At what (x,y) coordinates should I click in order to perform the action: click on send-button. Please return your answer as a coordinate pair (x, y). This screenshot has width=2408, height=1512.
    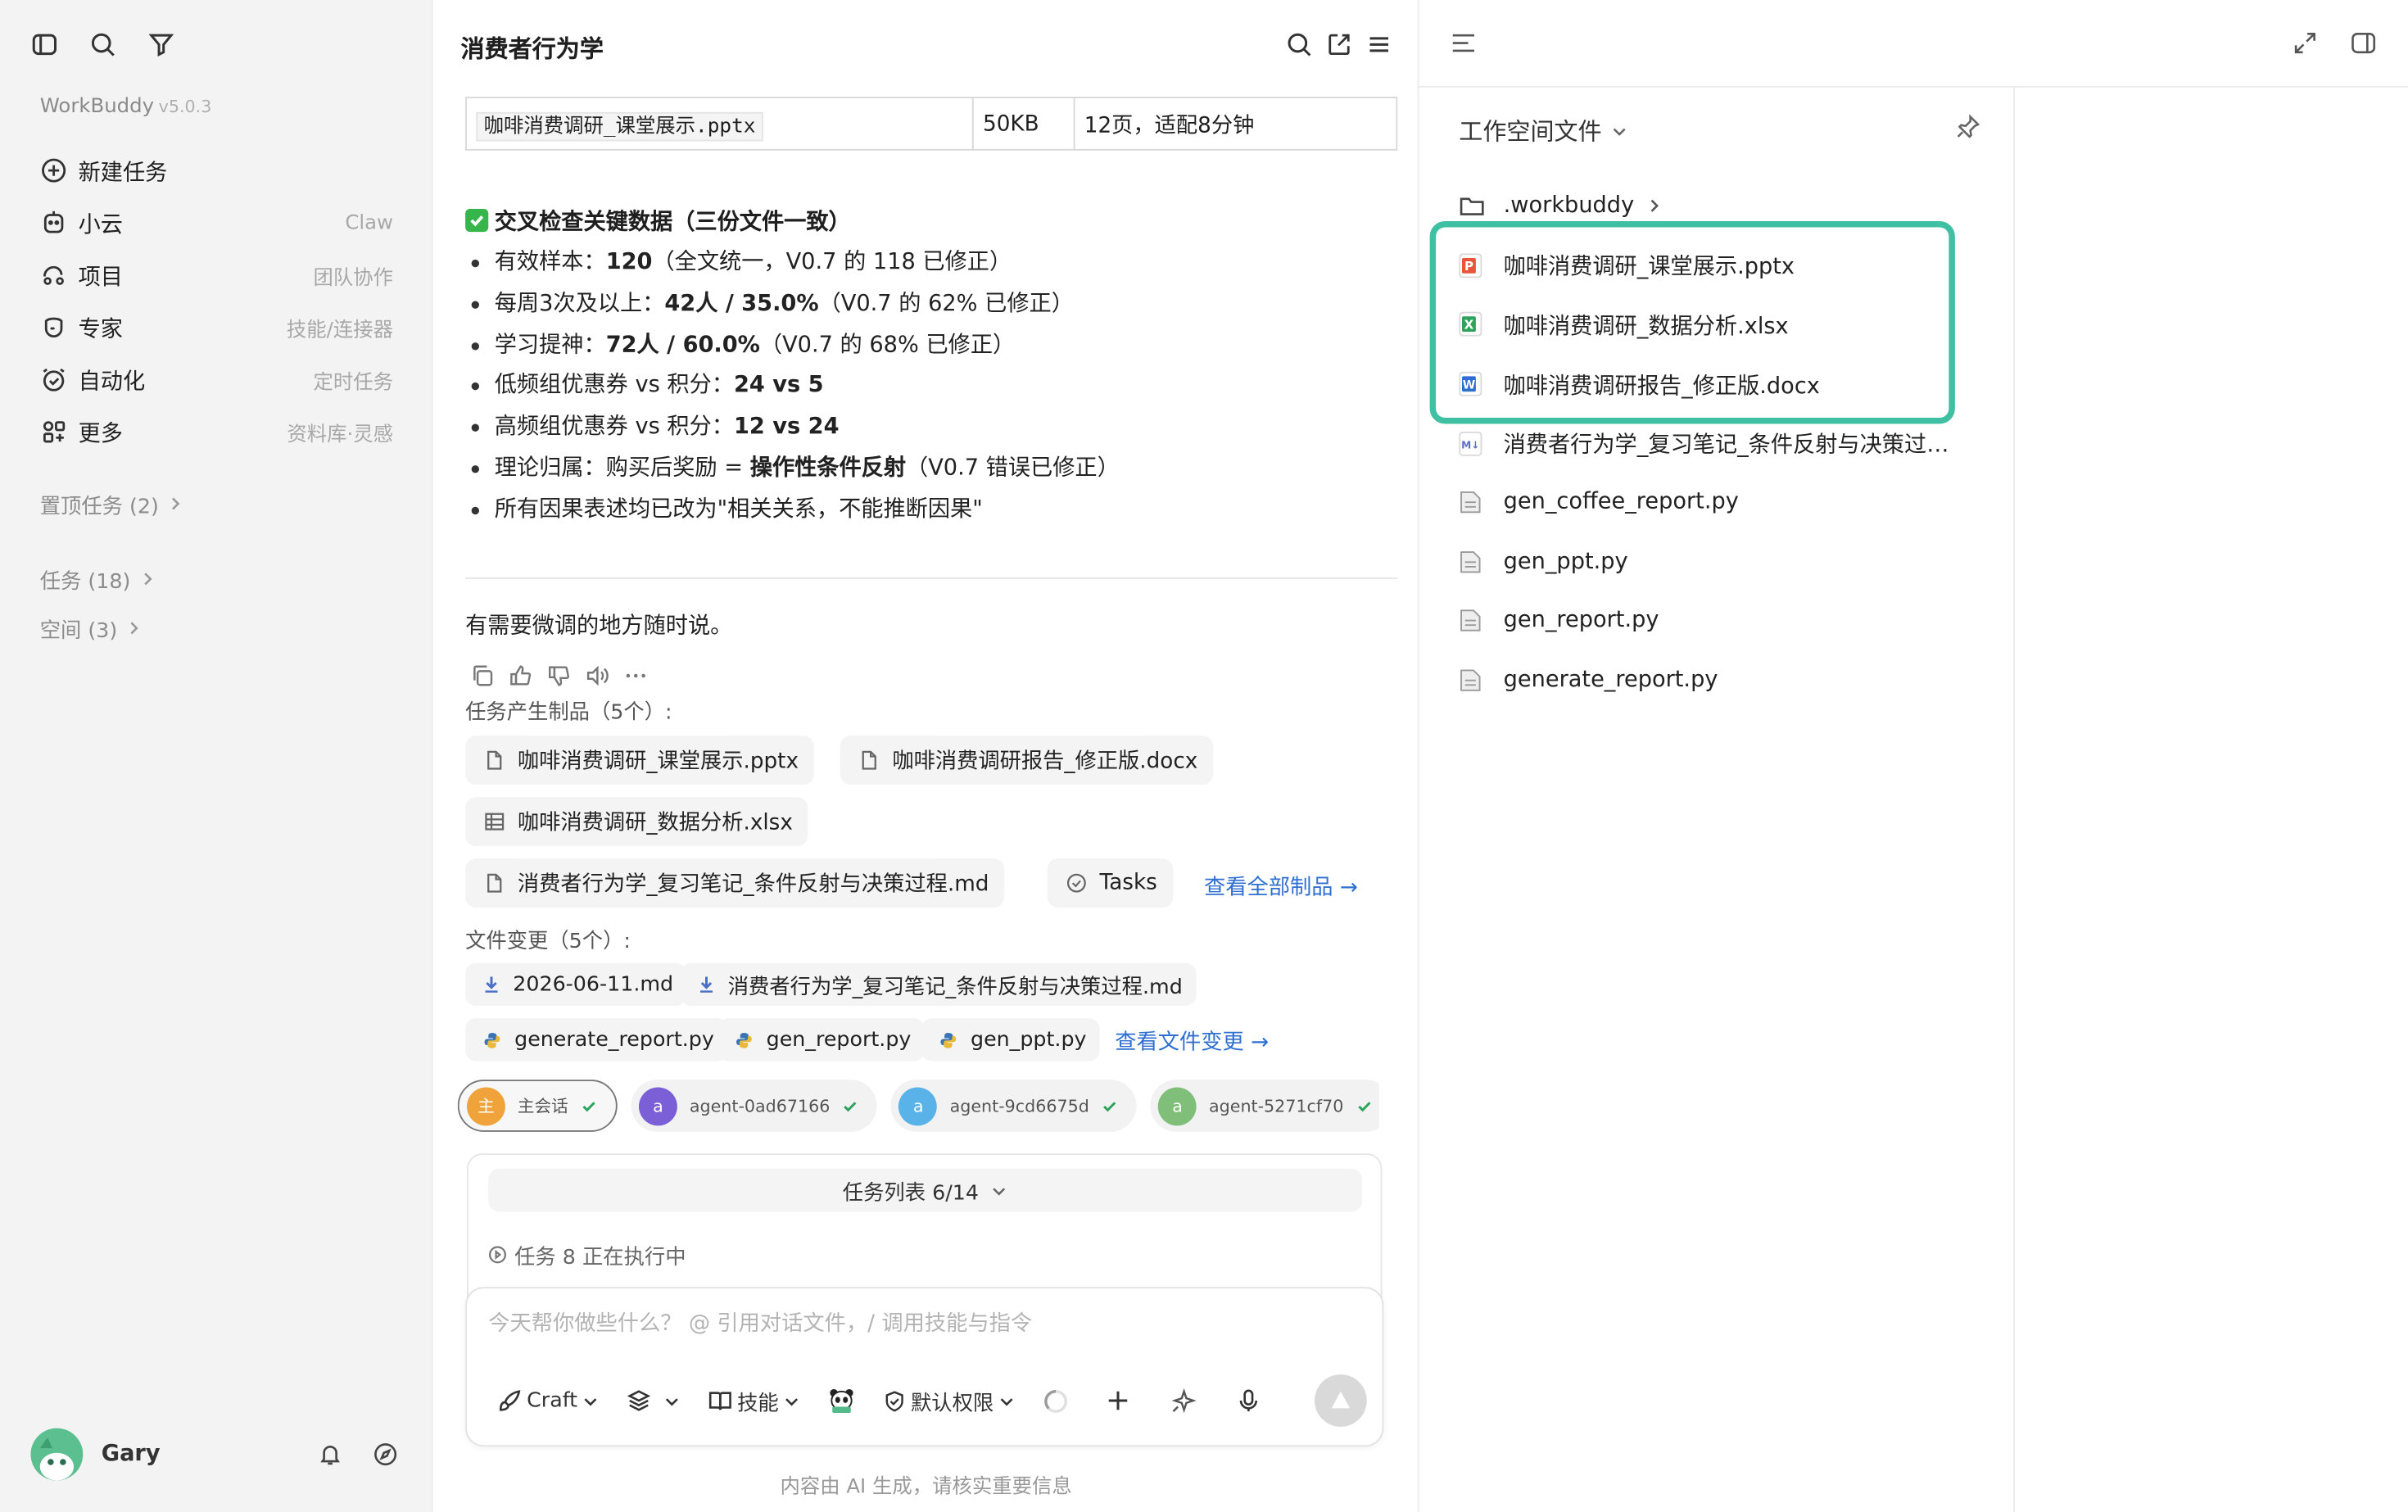
    Looking at the image, I should click on (1341, 1401).